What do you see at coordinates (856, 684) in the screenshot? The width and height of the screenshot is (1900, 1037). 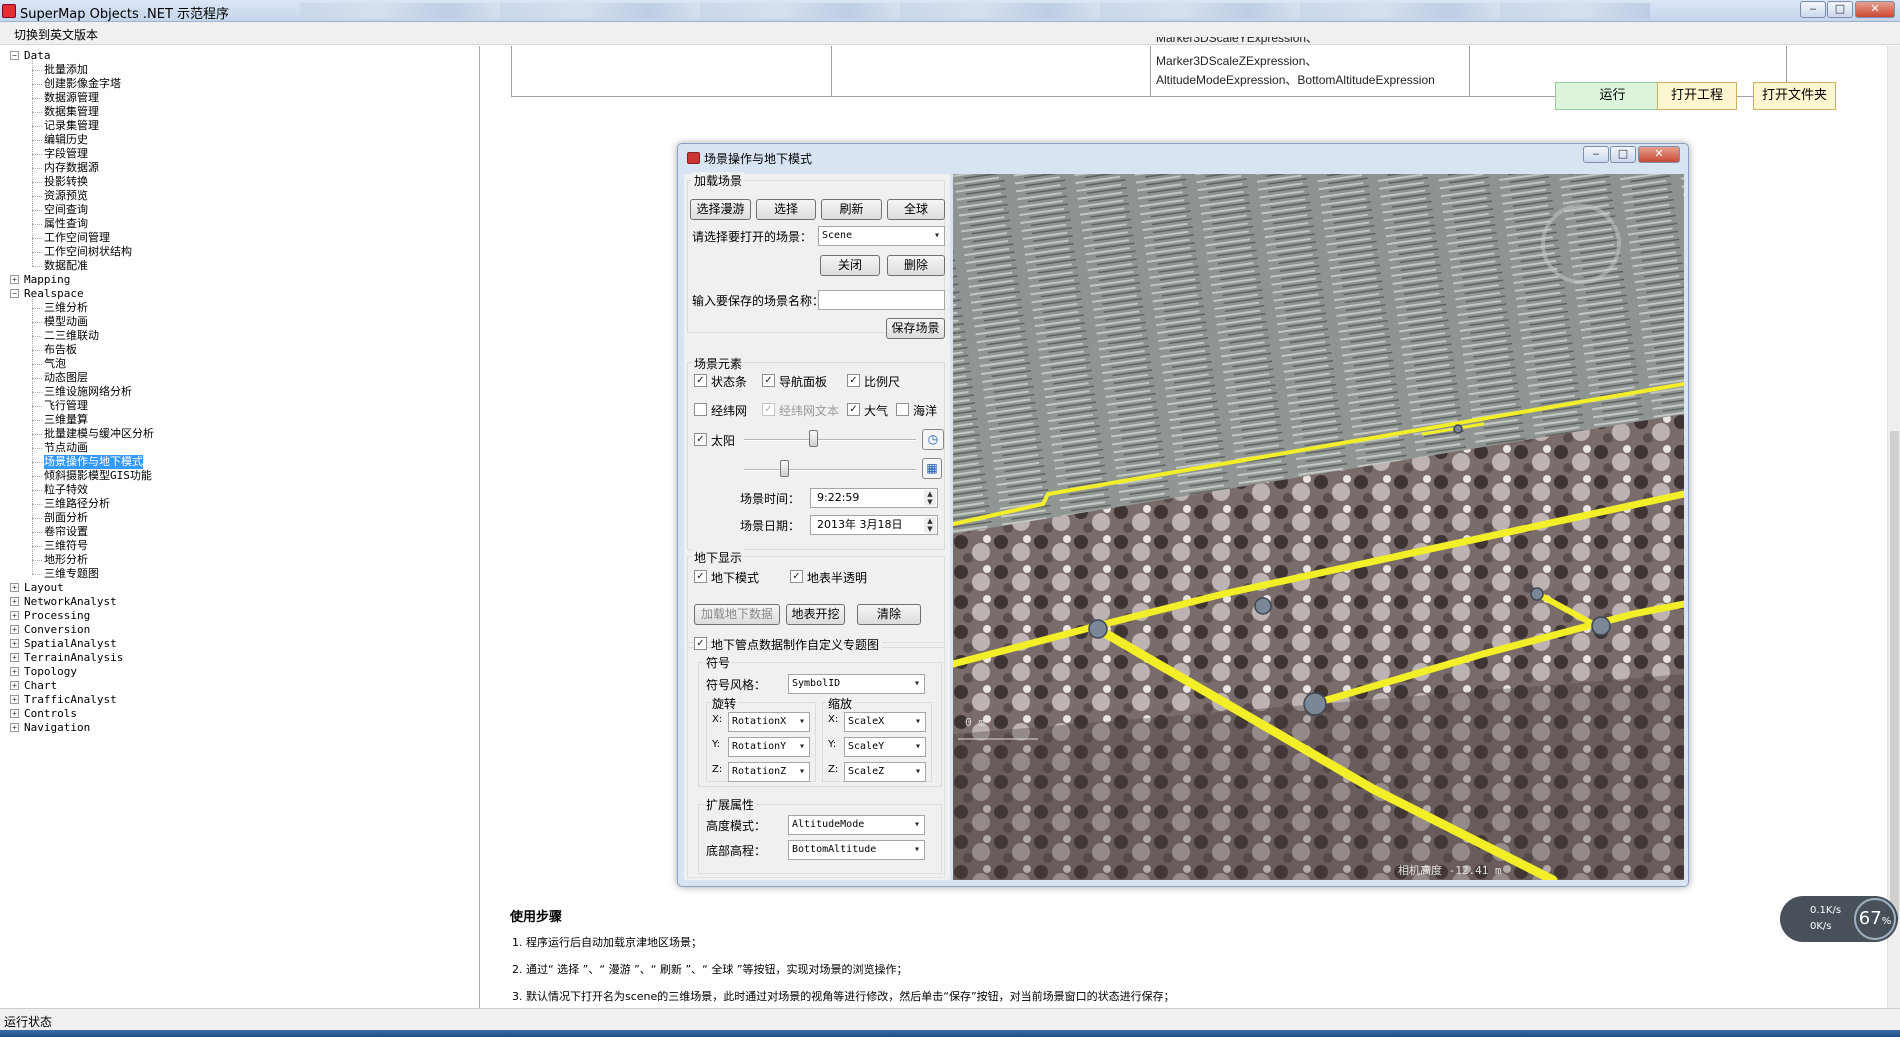 I see `symbol-style-select: SymbolID` at bounding box center [856, 684].